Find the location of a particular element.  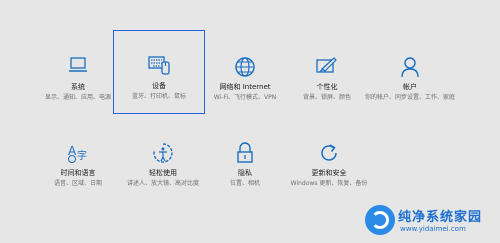

tile-network-title: 网络和 Internet is located at coordinates (245, 87).